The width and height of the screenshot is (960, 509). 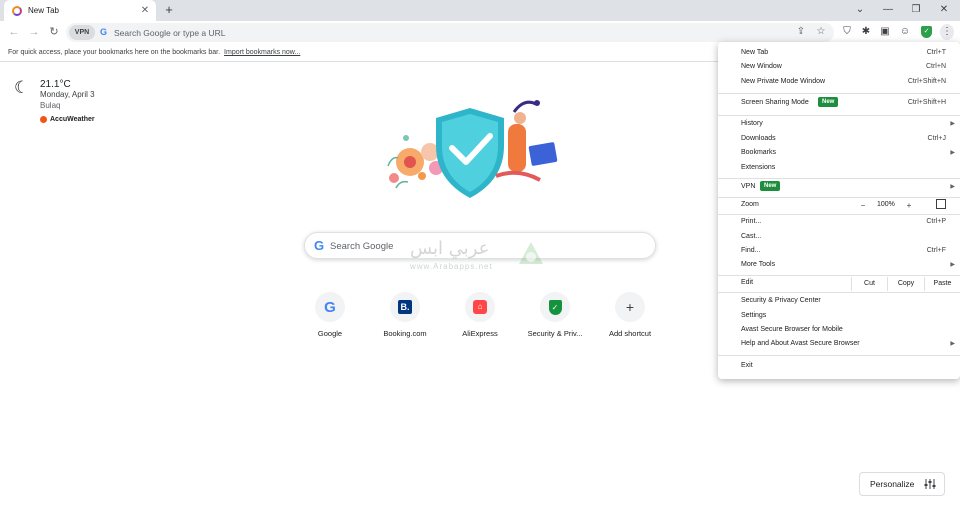 What do you see at coordinates (34, 32) in the screenshot?
I see `forward-button: →` at bounding box center [34, 32].